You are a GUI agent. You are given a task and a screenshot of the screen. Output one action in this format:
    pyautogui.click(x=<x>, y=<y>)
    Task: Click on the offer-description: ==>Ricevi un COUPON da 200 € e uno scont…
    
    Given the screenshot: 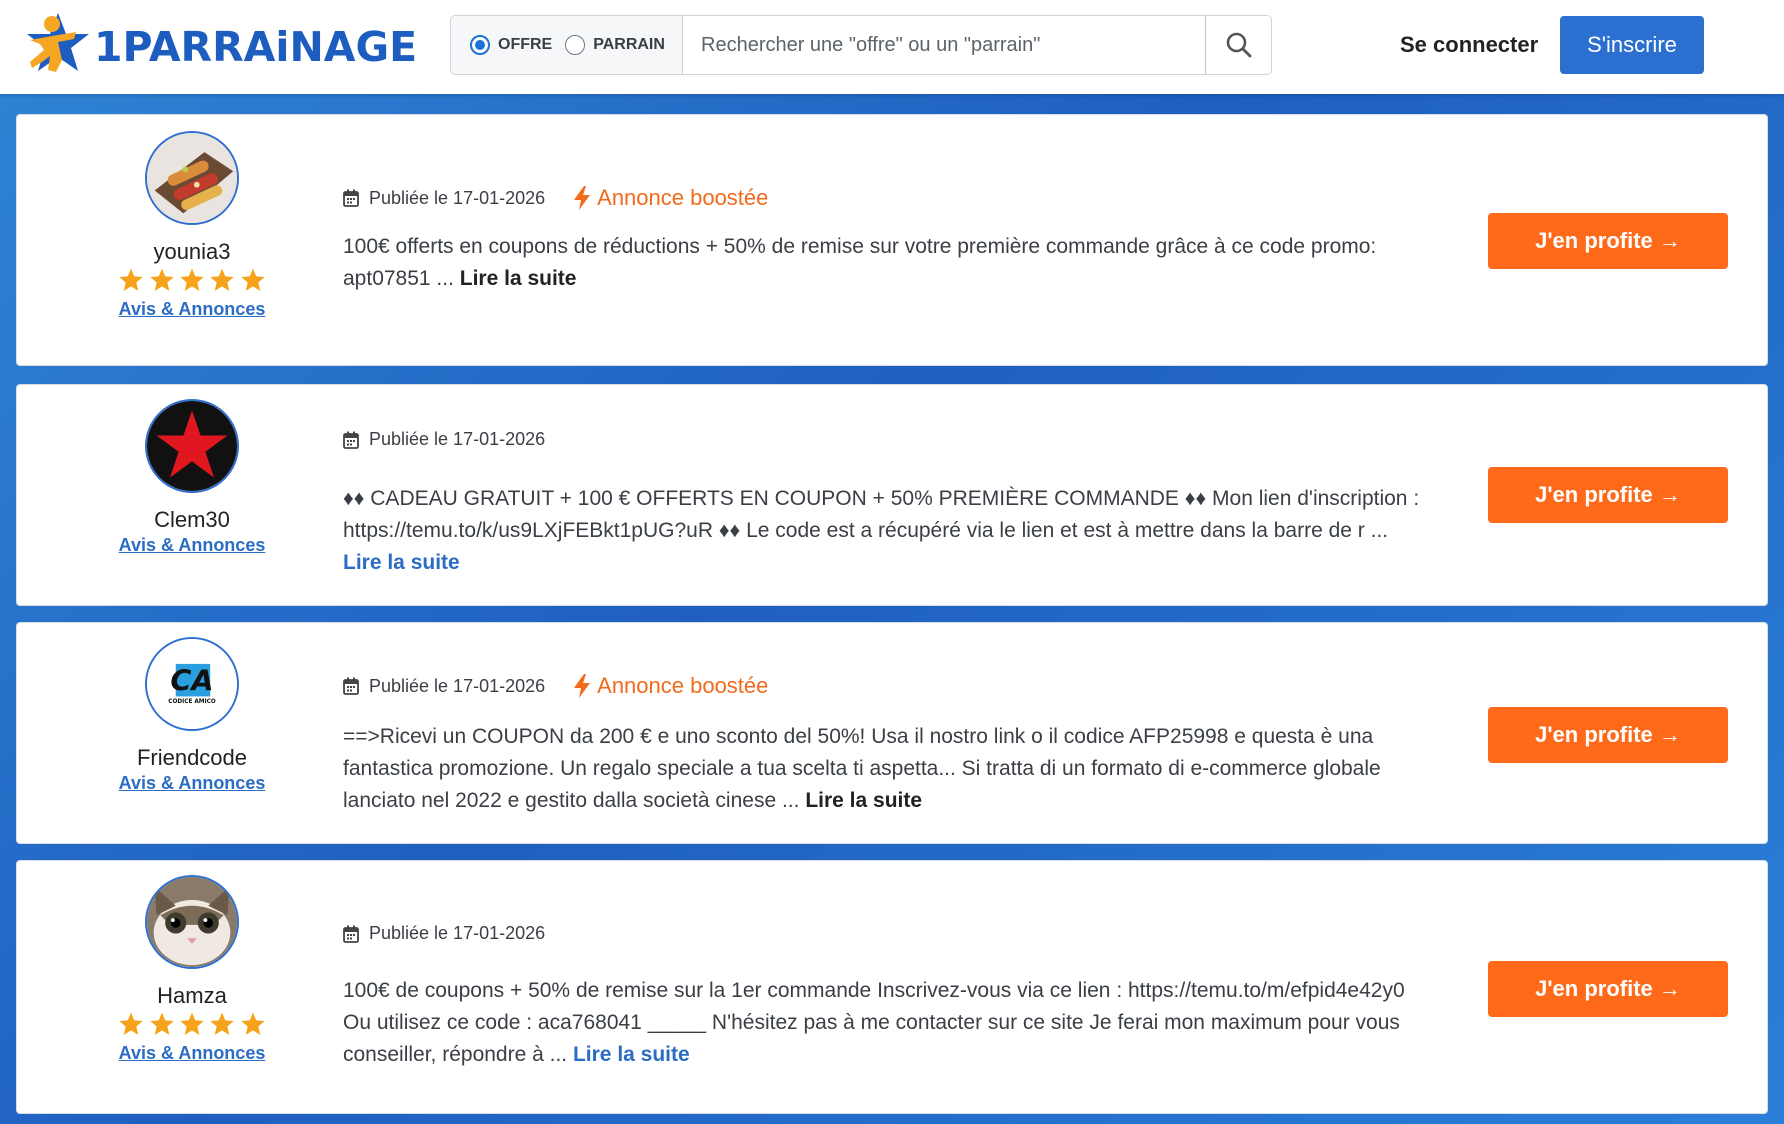 What is the action you would take?
    pyautogui.click(x=885, y=769)
    